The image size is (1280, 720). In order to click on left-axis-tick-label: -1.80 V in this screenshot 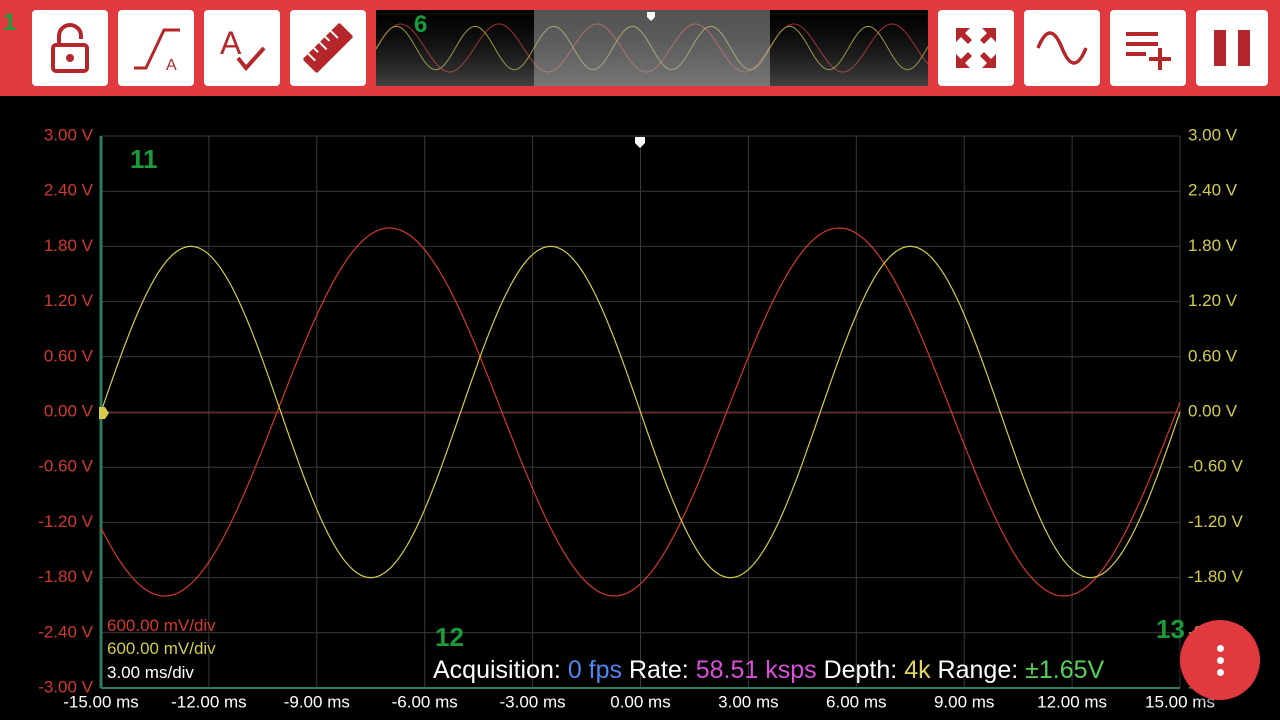, I will do `click(65, 576)`.